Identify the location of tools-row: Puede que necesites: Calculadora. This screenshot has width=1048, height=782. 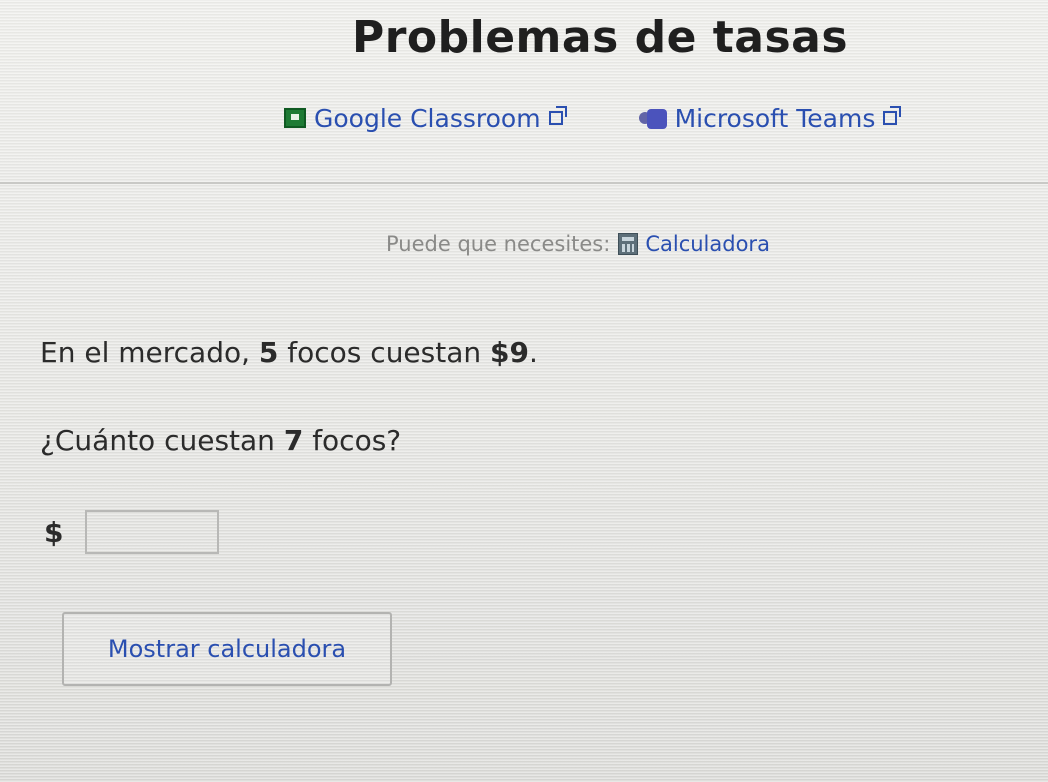
(578, 244).